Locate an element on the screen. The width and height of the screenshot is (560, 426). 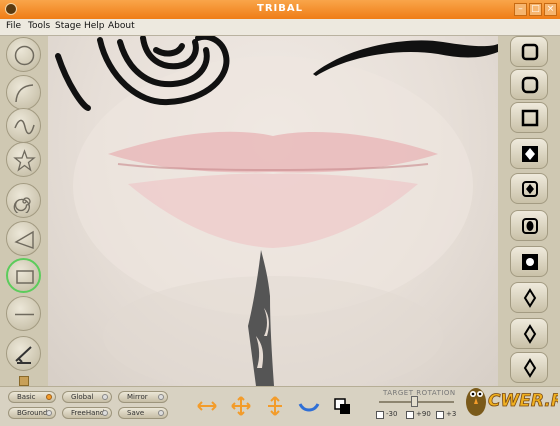
mirror-label: Mirror is located at coordinates (137, 397).